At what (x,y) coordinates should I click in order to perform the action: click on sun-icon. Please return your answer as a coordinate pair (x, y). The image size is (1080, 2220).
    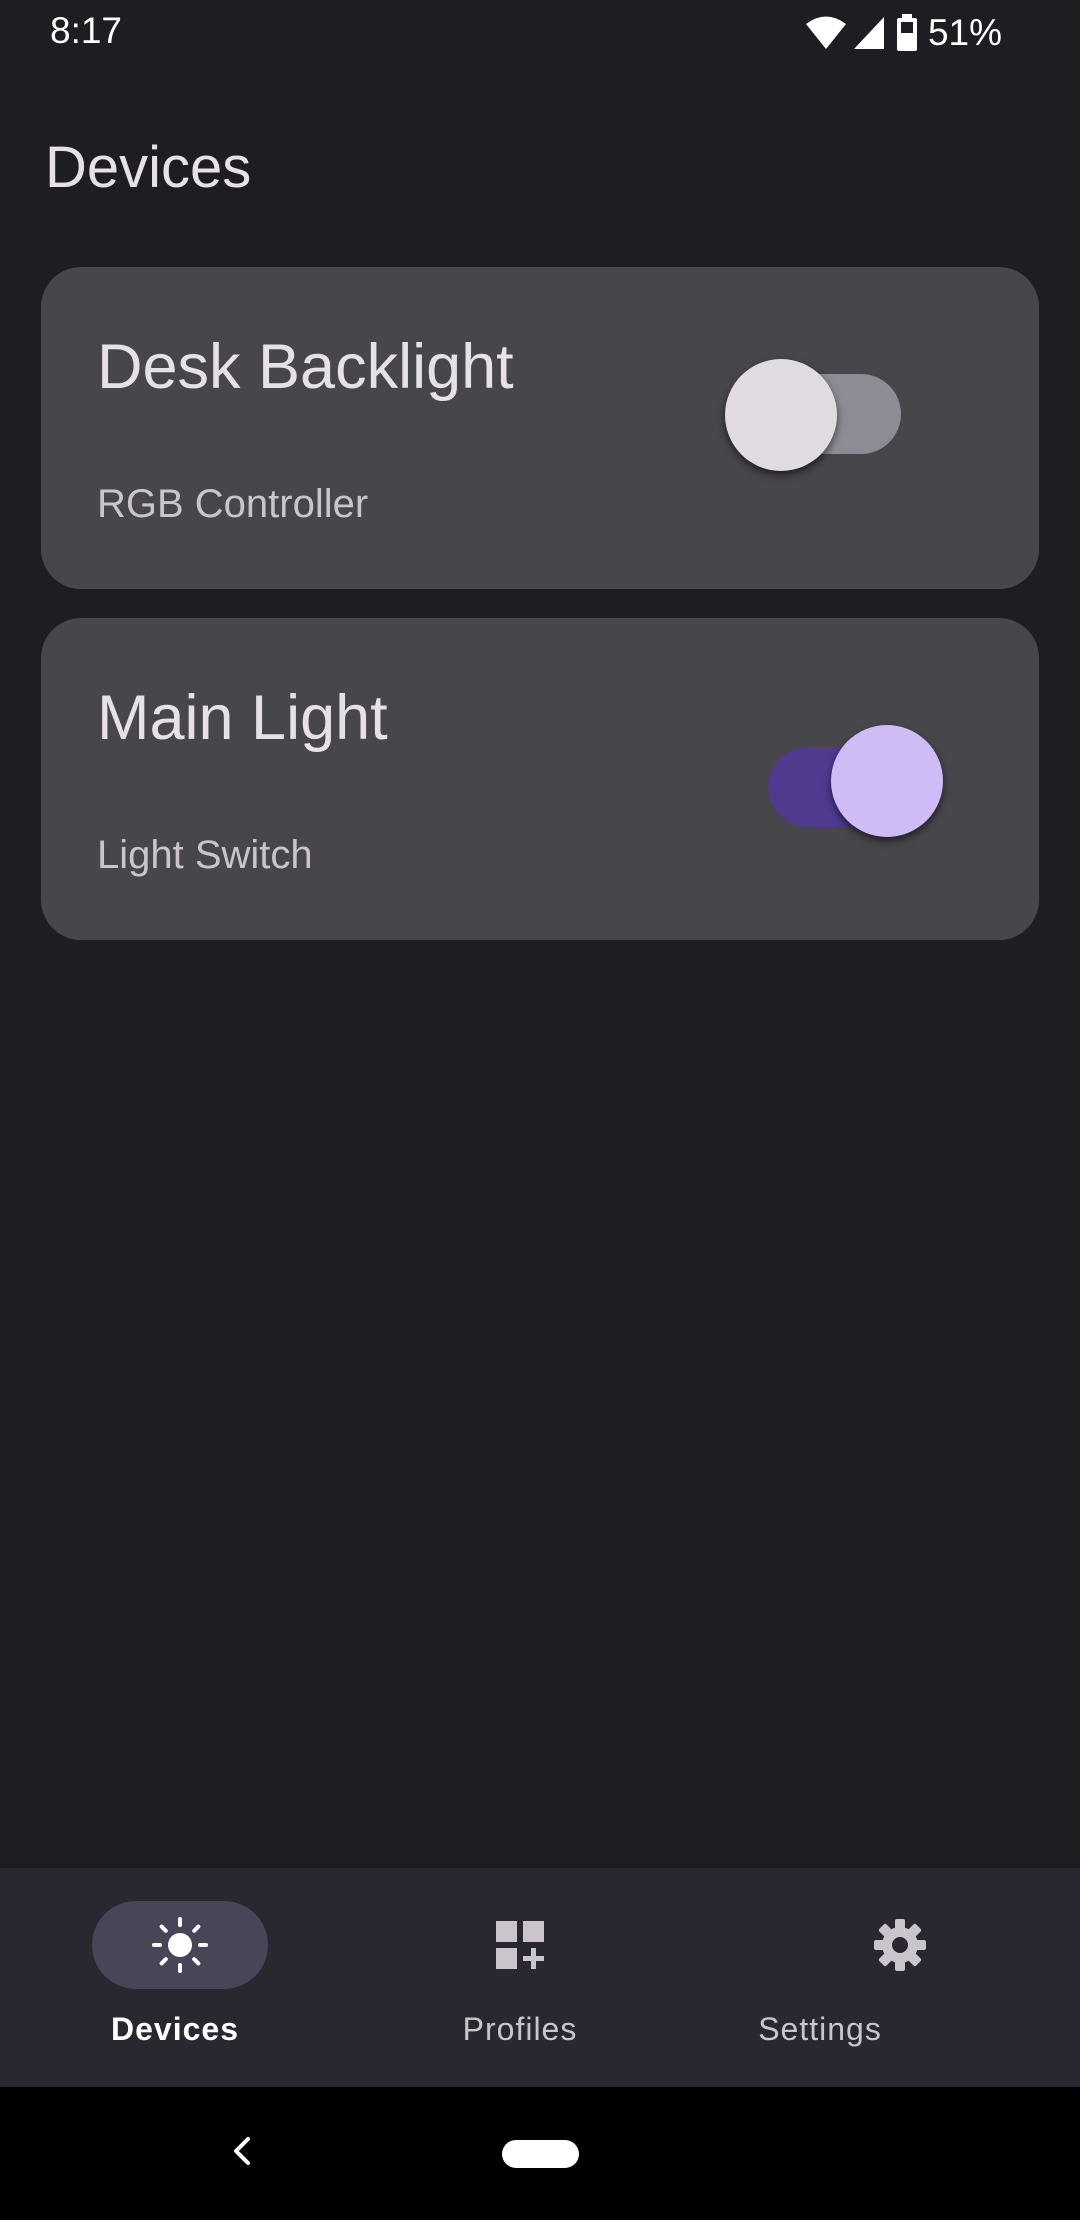
    Looking at the image, I should click on (180, 1945).